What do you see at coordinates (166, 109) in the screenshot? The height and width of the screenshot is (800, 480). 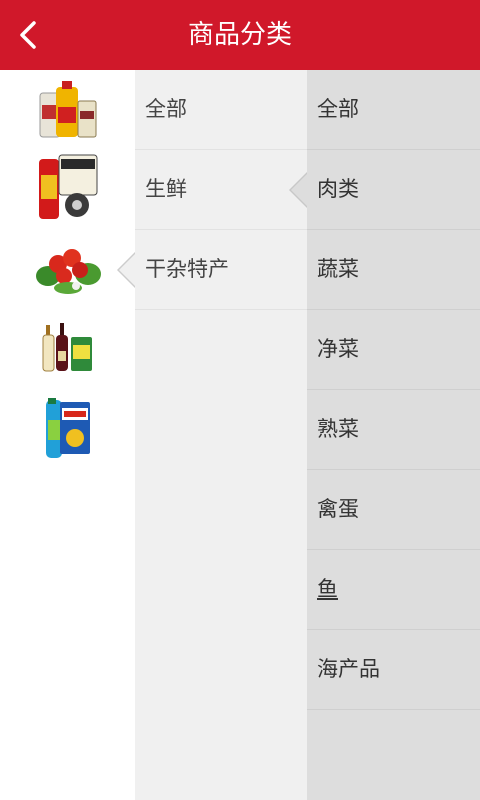 I see `category-item-label: 全部` at bounding box center [166, 109].